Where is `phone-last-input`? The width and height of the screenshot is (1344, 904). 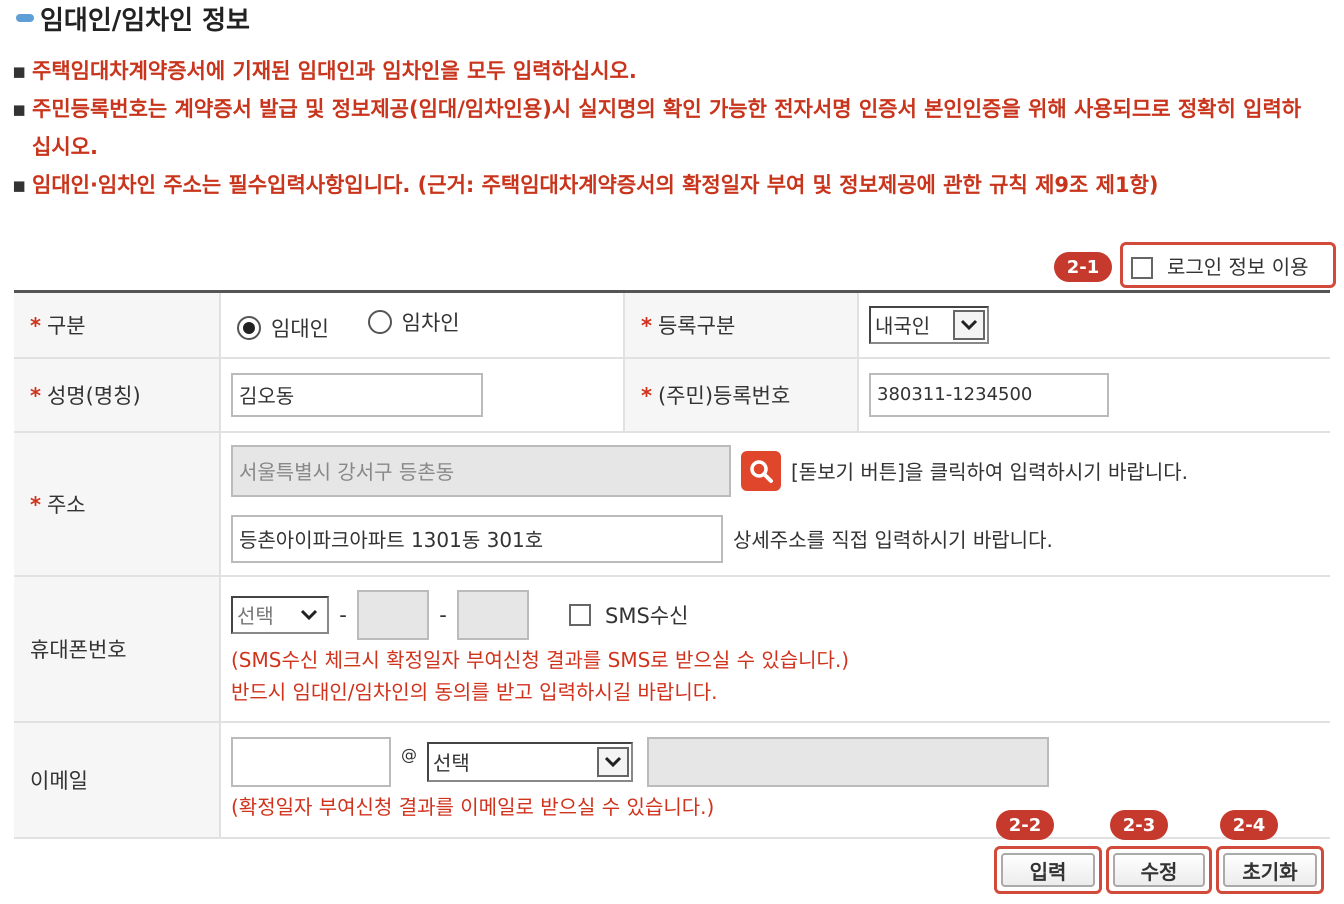
phone-last-input is located at coordinates (493, 614).